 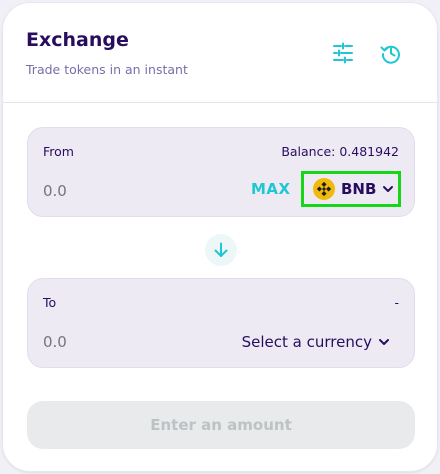 What do you see at coordinates (340, 151) in the screenshot?
I see `from-balance: Balance: 0.481942` at bounding box center [340, 151].